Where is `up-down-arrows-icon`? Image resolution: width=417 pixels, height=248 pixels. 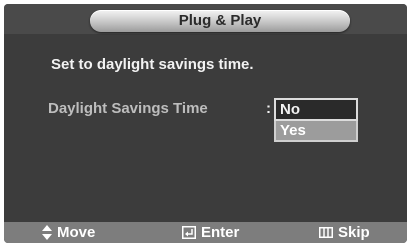
up-down-arrows-icon is located at coordinates (47, 232).